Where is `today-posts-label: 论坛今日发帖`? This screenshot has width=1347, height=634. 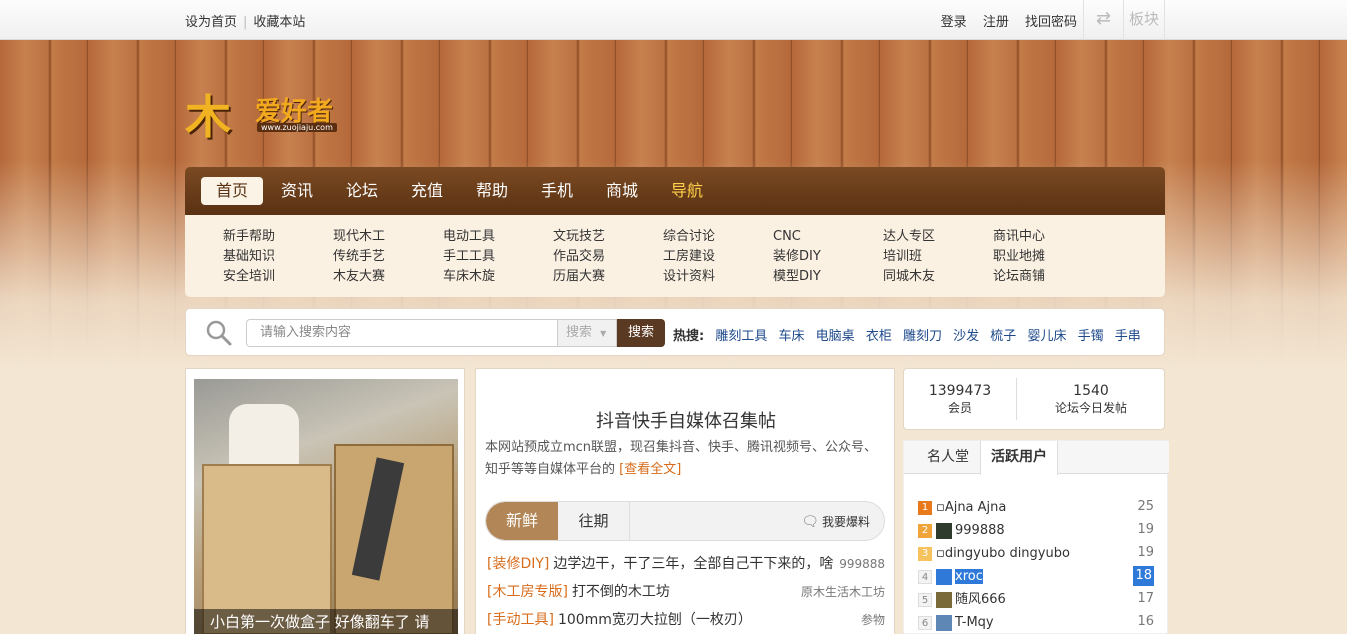 today-posts-label: 论坛今日发帖 is located at coordinates (1090, 408).